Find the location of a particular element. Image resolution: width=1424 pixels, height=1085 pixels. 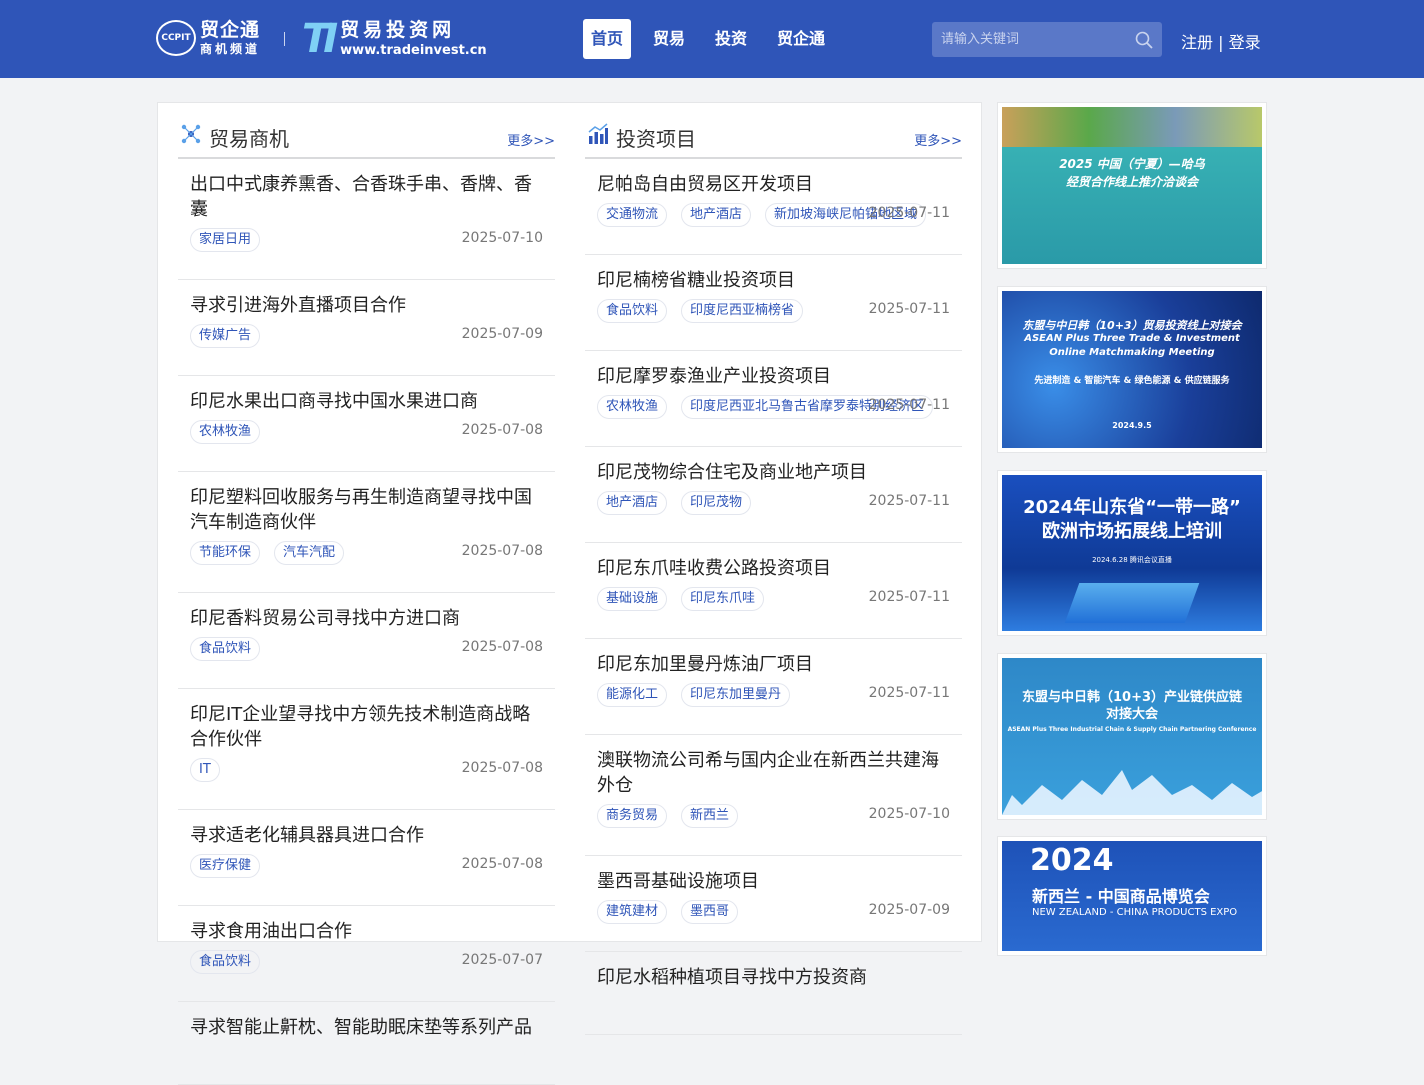

industry-tag: 商务贸易 is located at coordinates (632, 816).